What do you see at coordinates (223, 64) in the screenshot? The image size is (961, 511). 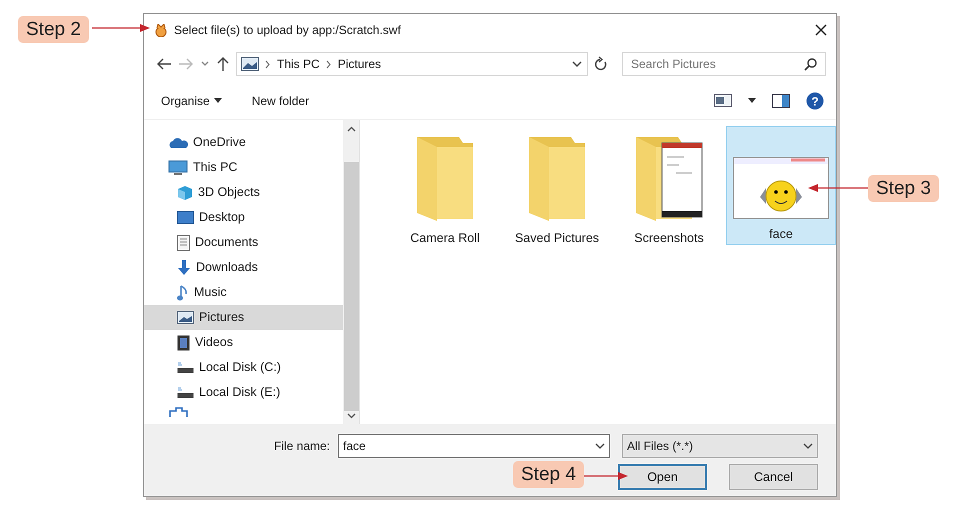 I see `up-arrow-icon` at bounding box center [223, 64].